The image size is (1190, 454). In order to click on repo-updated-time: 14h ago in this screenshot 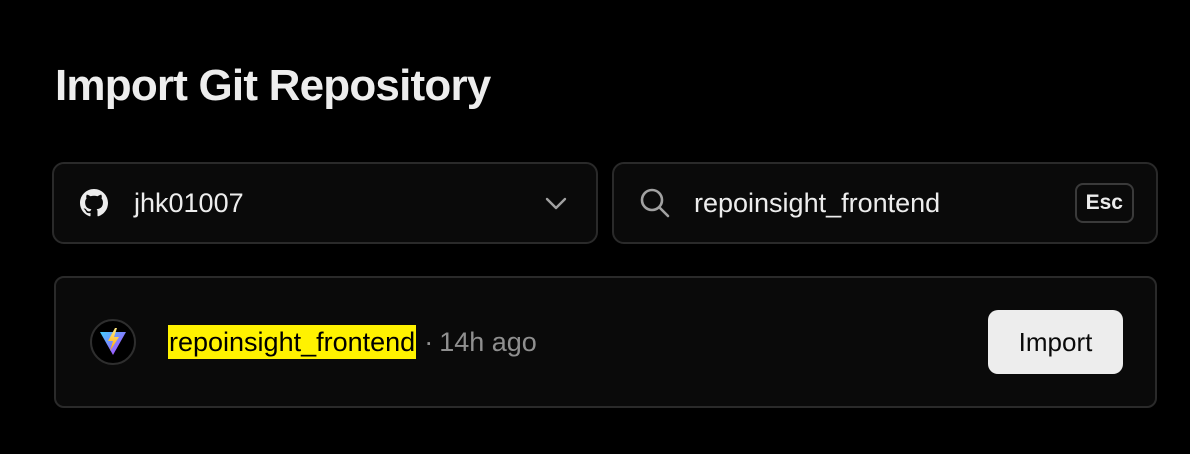, I will do `click(488, 341)`.